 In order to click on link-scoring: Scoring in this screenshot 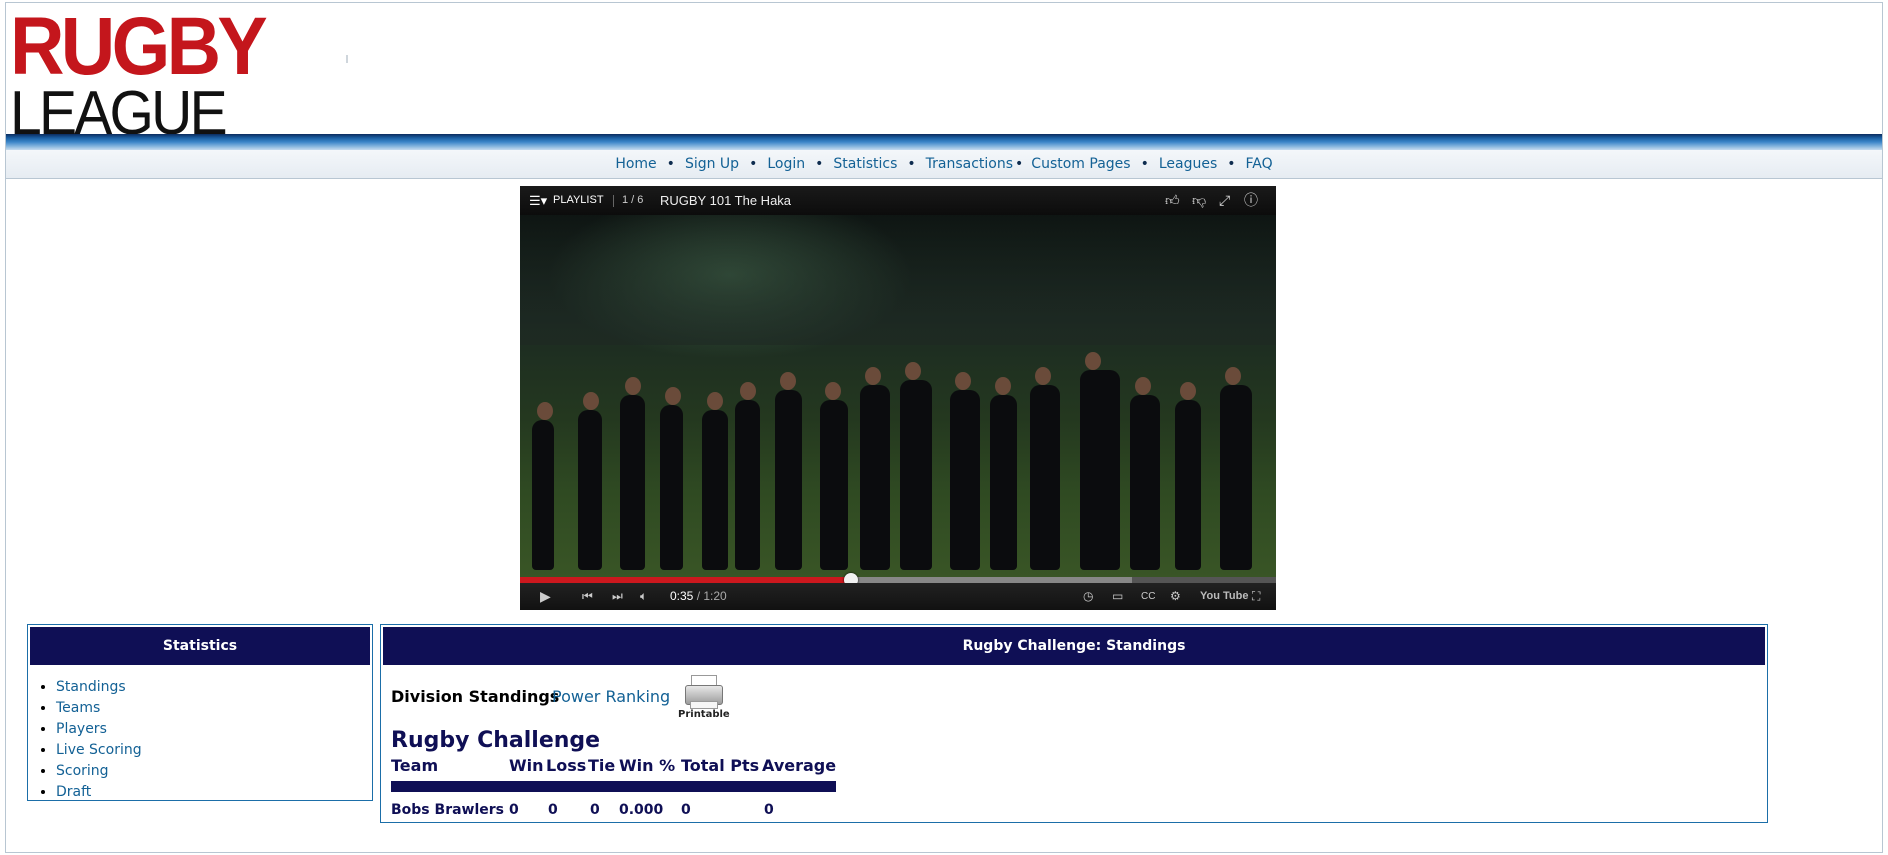, I will do `click(82, 771)`.